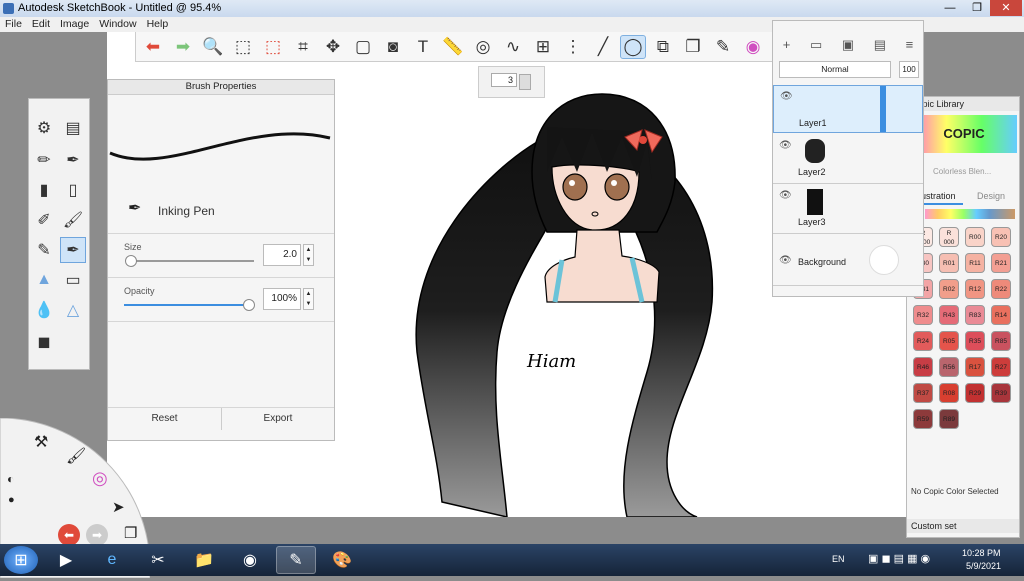  I want to click on opacity-spinner: ▲ ▼, so click(308, 299).